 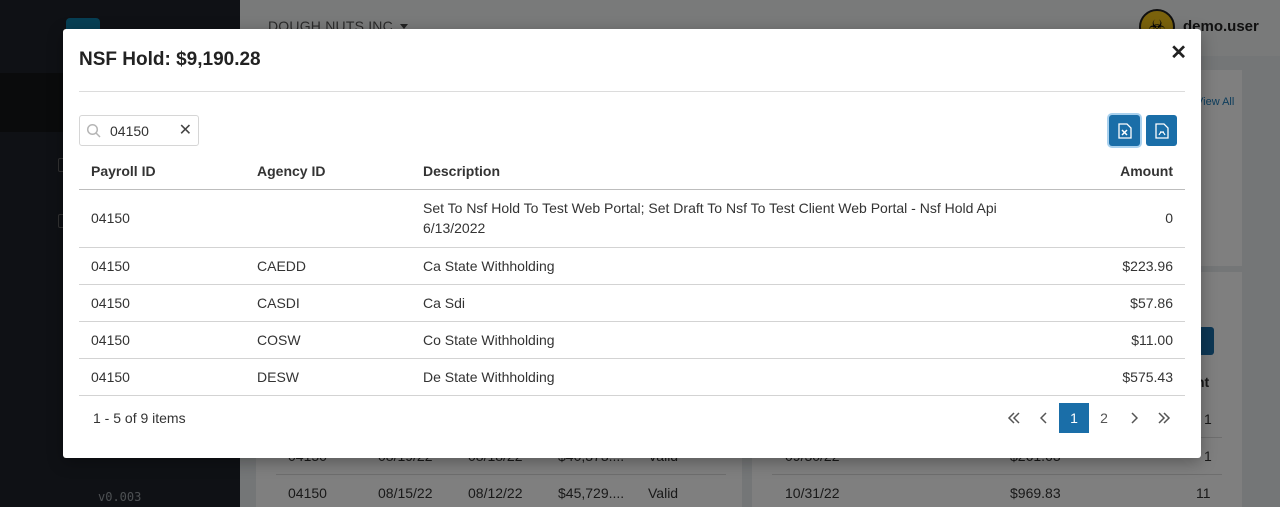 I want to click on column-header-agency-id: Agency ID, so click(x=328, y=171).